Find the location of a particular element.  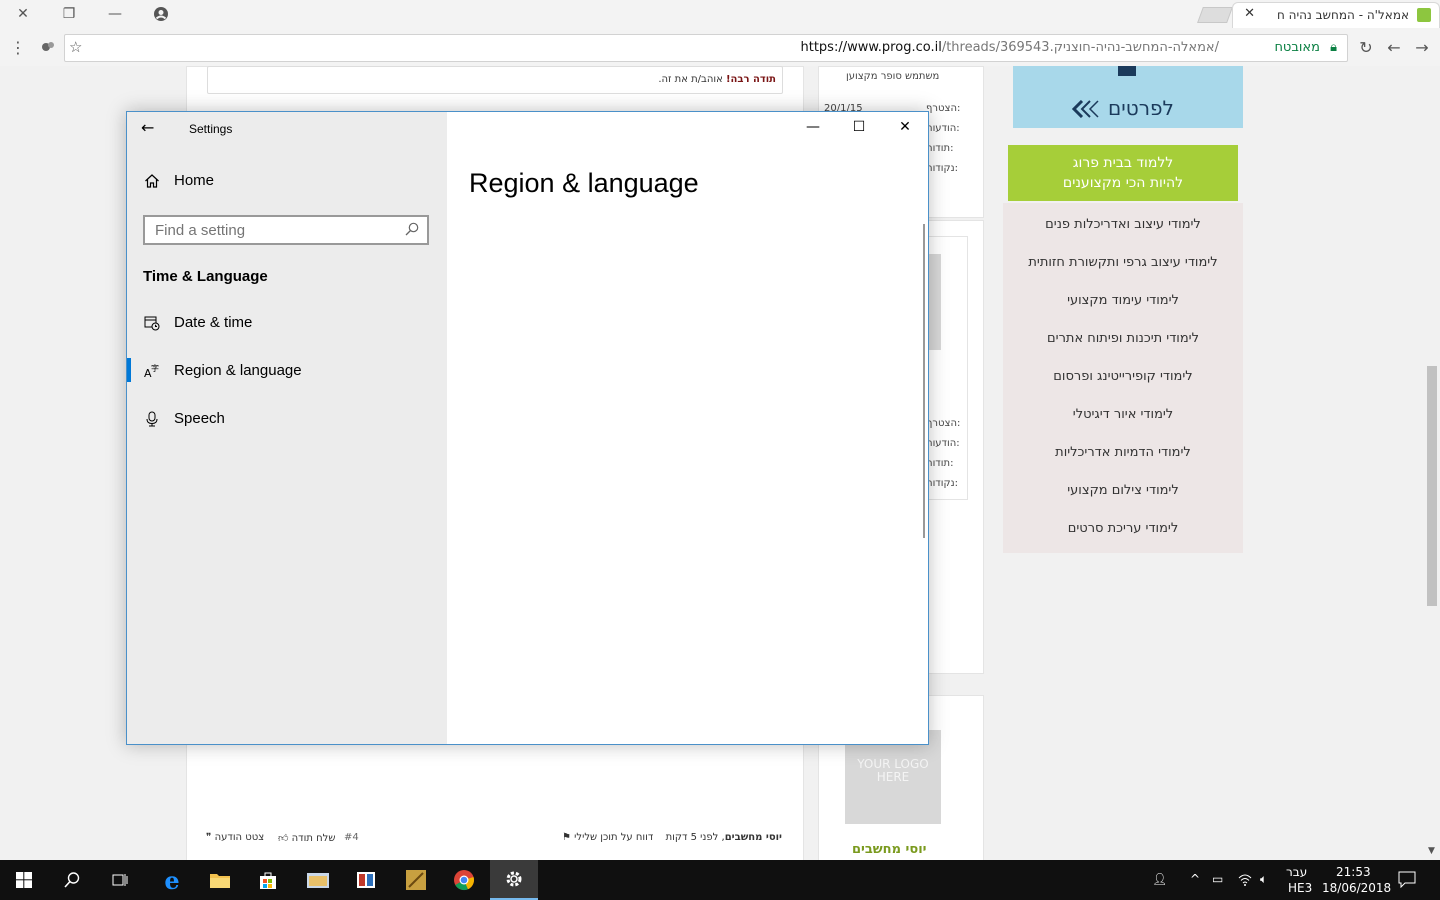

avatar is located at coordinates (934, 302).